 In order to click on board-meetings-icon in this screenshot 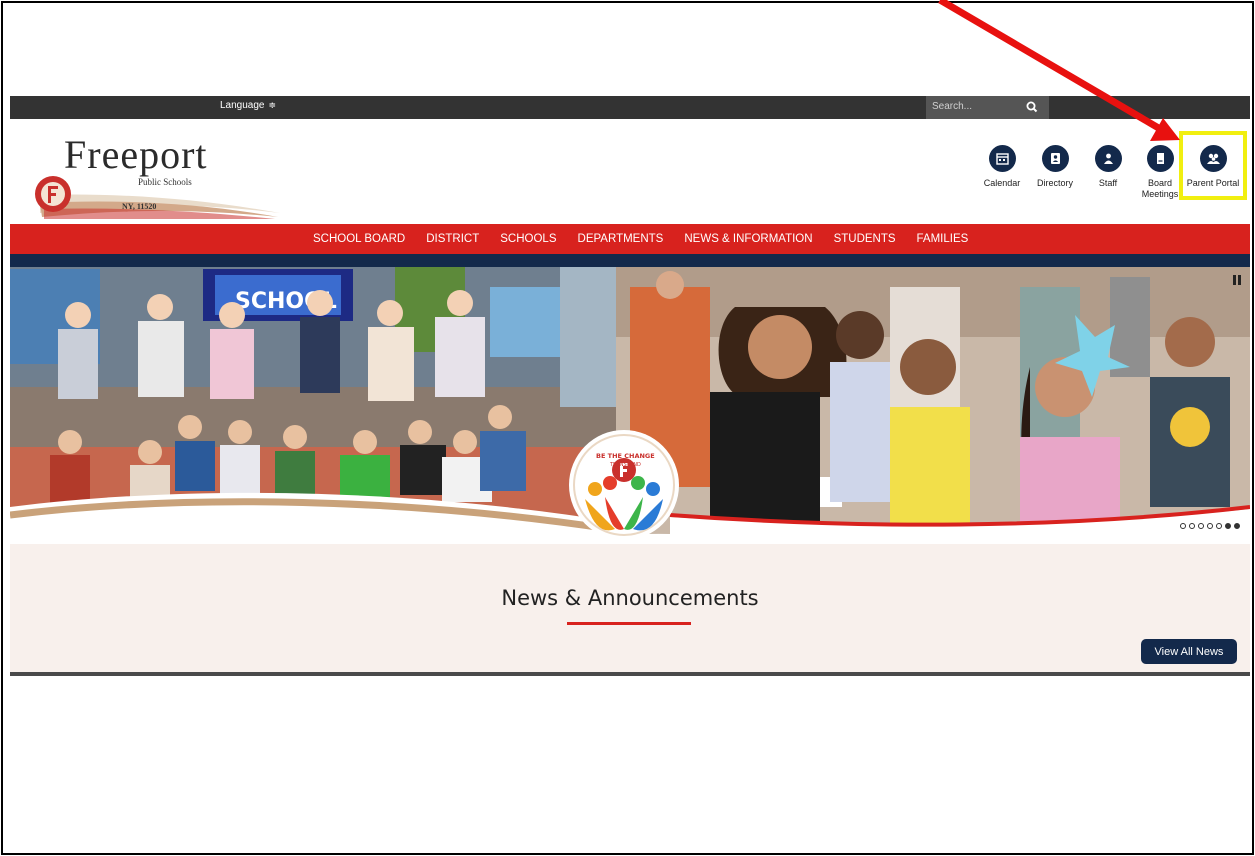, I will do `click(1160, 158)`.